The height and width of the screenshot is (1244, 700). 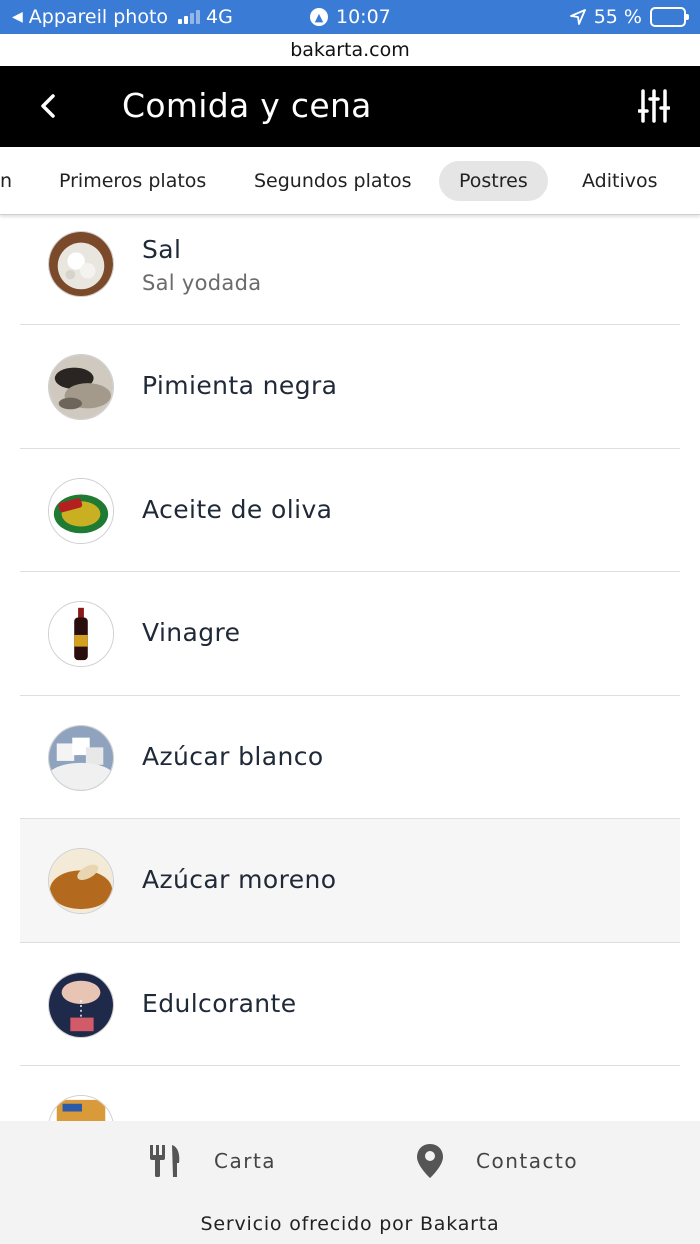 I want to click on status-right: 55 %, so click(x=629, y=17).